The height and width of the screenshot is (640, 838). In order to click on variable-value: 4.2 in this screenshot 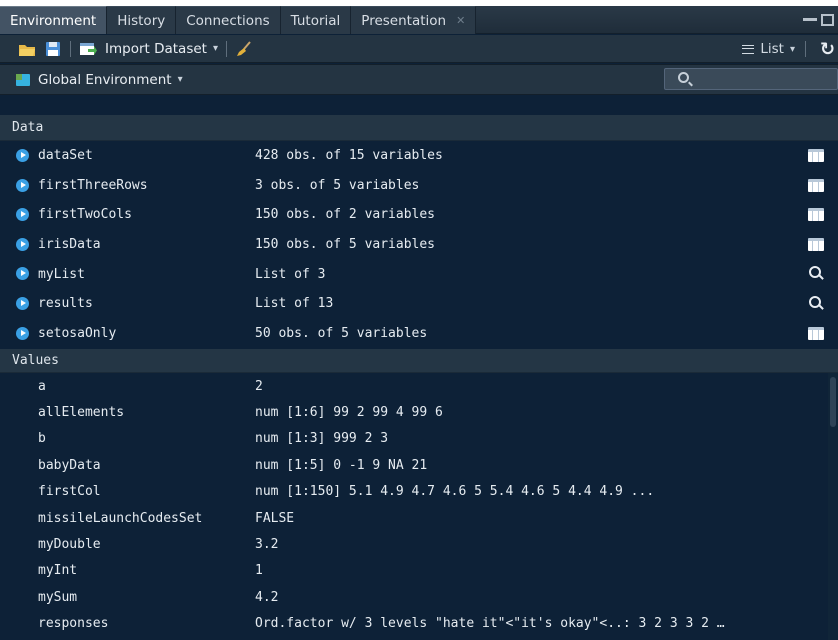, I will do `click(267, 597)`.